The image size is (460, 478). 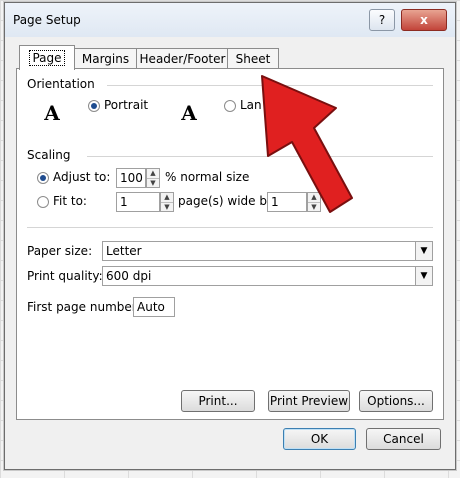 What do you see at coordinates (47, 20) in the screenshot?
I see `dialog-title: Page Setup` at bounding box center [47, 20].